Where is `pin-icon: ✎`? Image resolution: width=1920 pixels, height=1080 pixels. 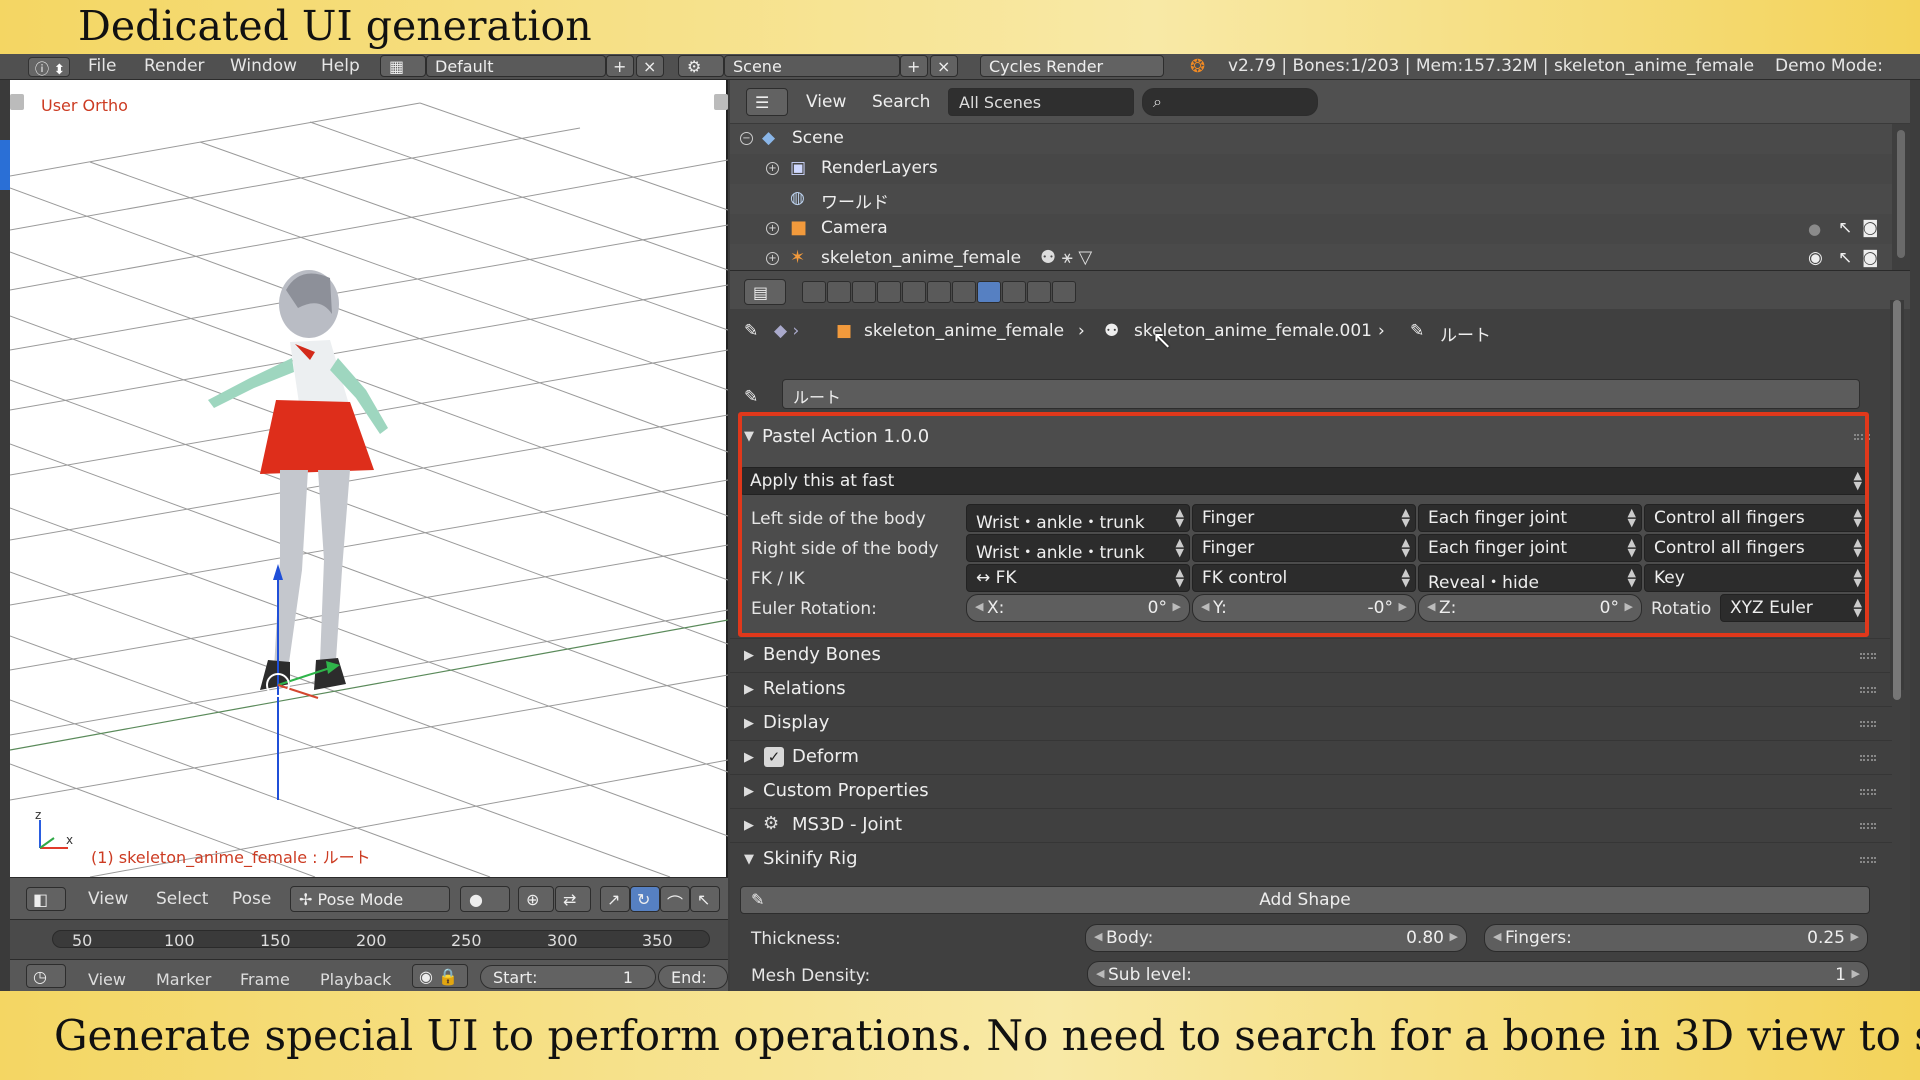 pin-icon: ✎ is located at coordinates (751, 331).